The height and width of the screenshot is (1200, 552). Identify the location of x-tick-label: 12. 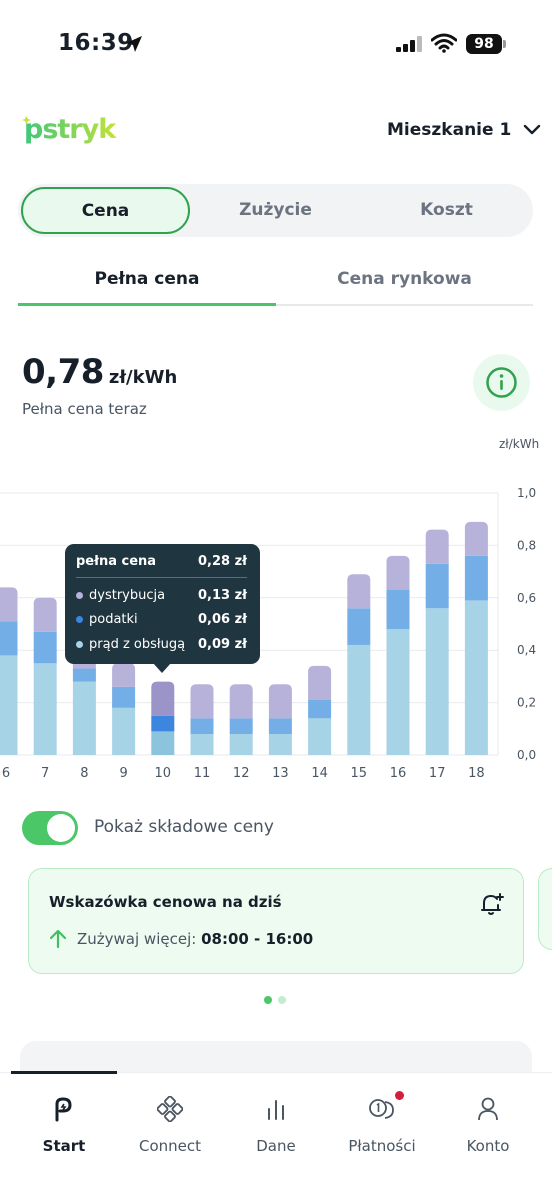
(241, 773).